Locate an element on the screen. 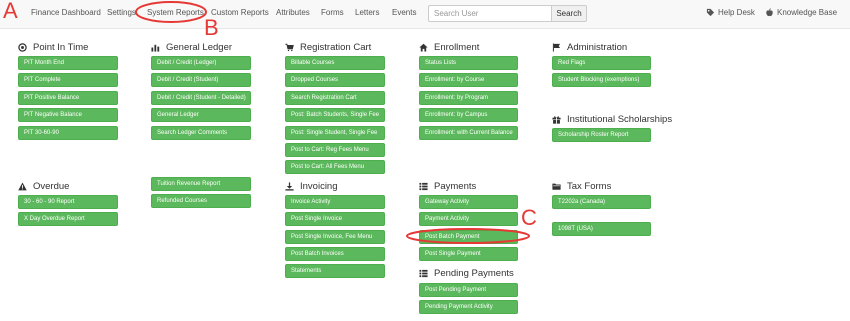  section-general-ledger: General Ledger is located at coordinates (191, 47).